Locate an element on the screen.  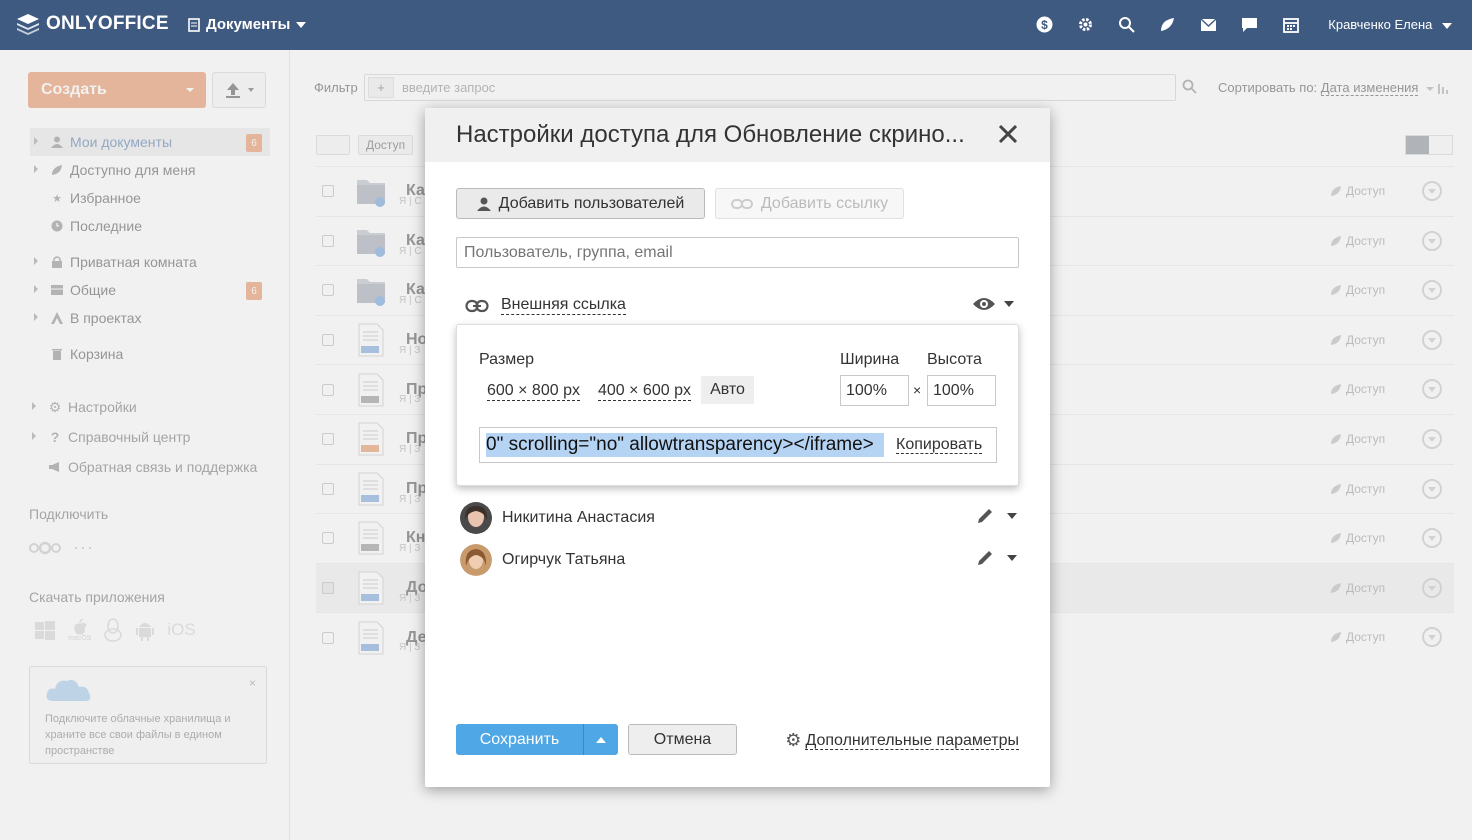
sort-control: Сортировать по: Дата изменения is located at coordinates (1334, 88).